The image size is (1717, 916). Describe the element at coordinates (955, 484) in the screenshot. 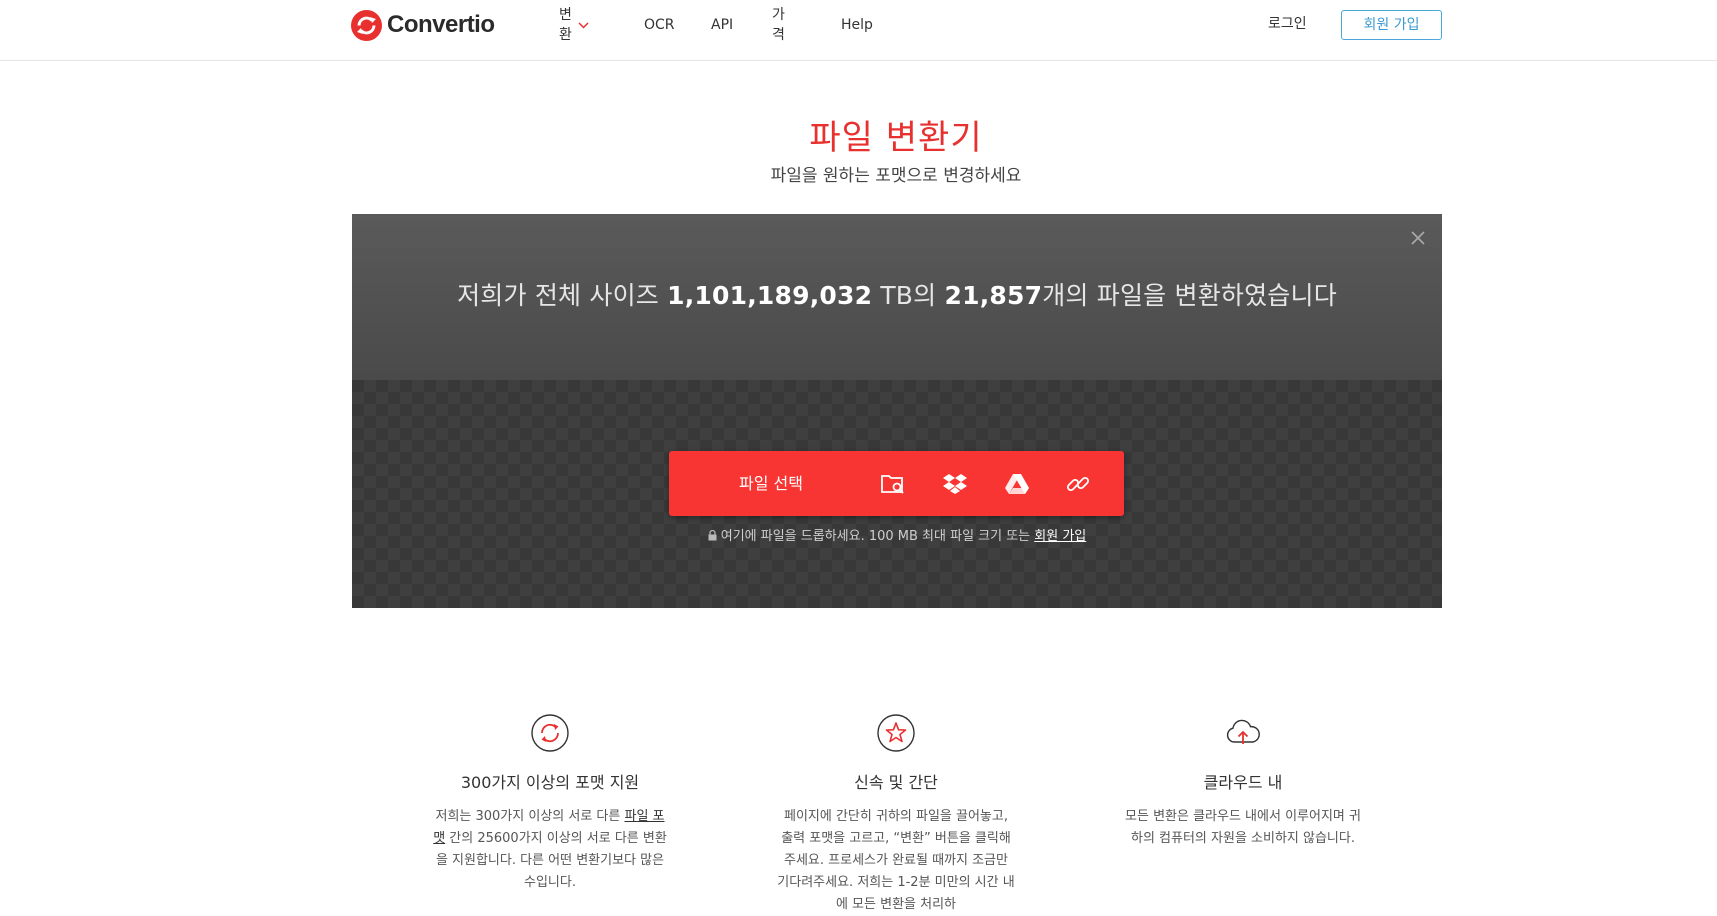

I see `dropbox-icon` at that location.